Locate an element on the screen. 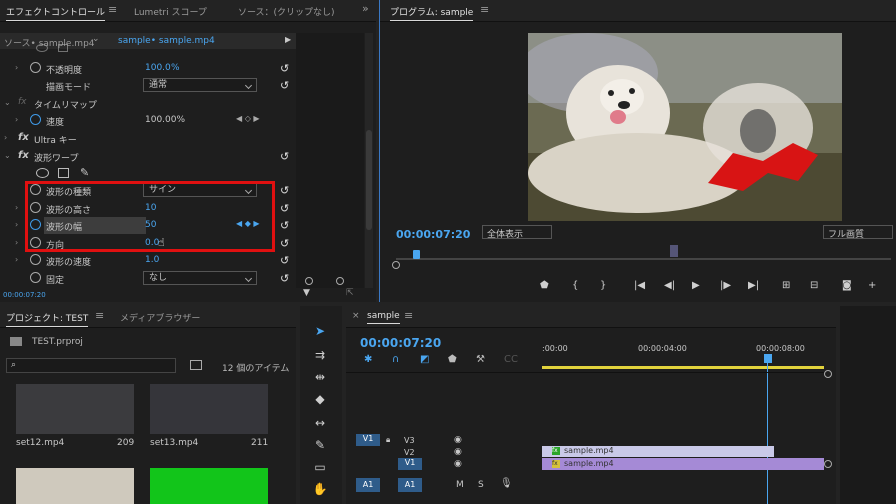 The width and height of the screenshot is (896, 504). source-patch-a1: A1 is located at coordinates (368, 485).